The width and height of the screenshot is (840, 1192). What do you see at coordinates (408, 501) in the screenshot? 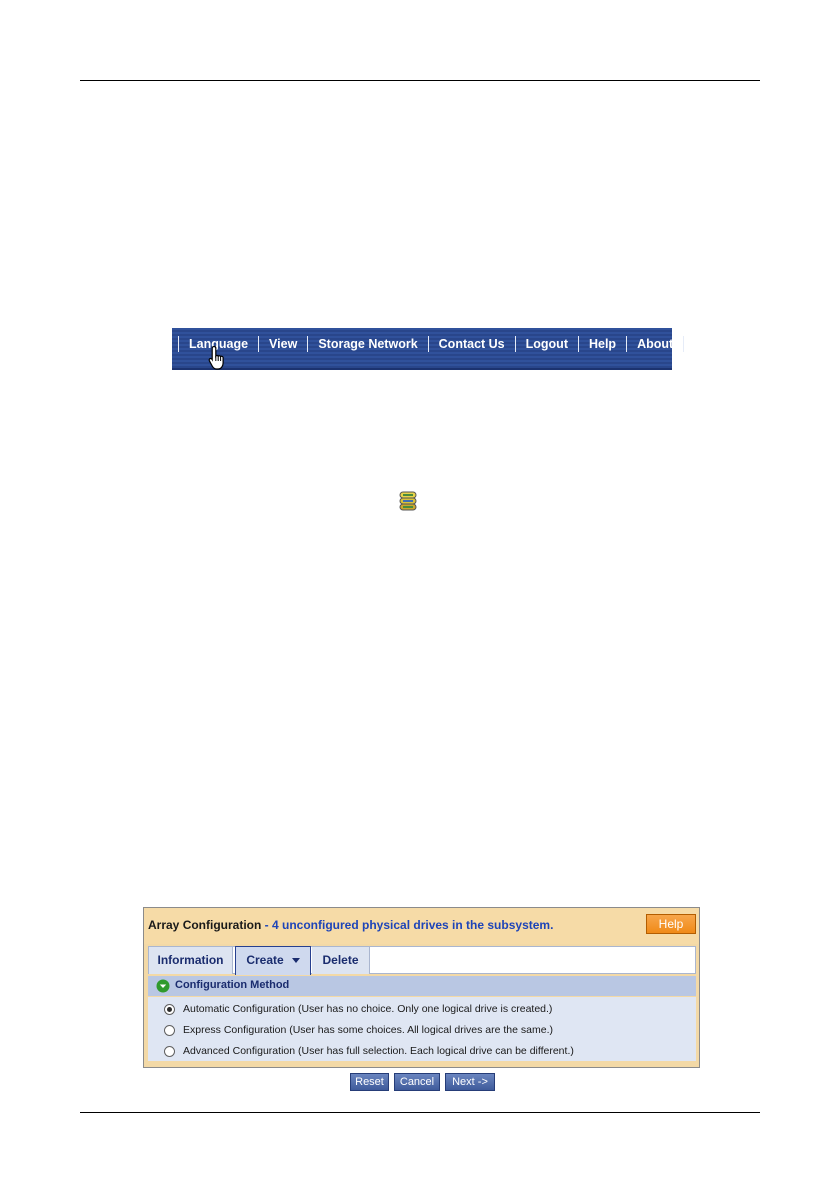
I see `array-drives-icon` at bounding box center [408, 501].